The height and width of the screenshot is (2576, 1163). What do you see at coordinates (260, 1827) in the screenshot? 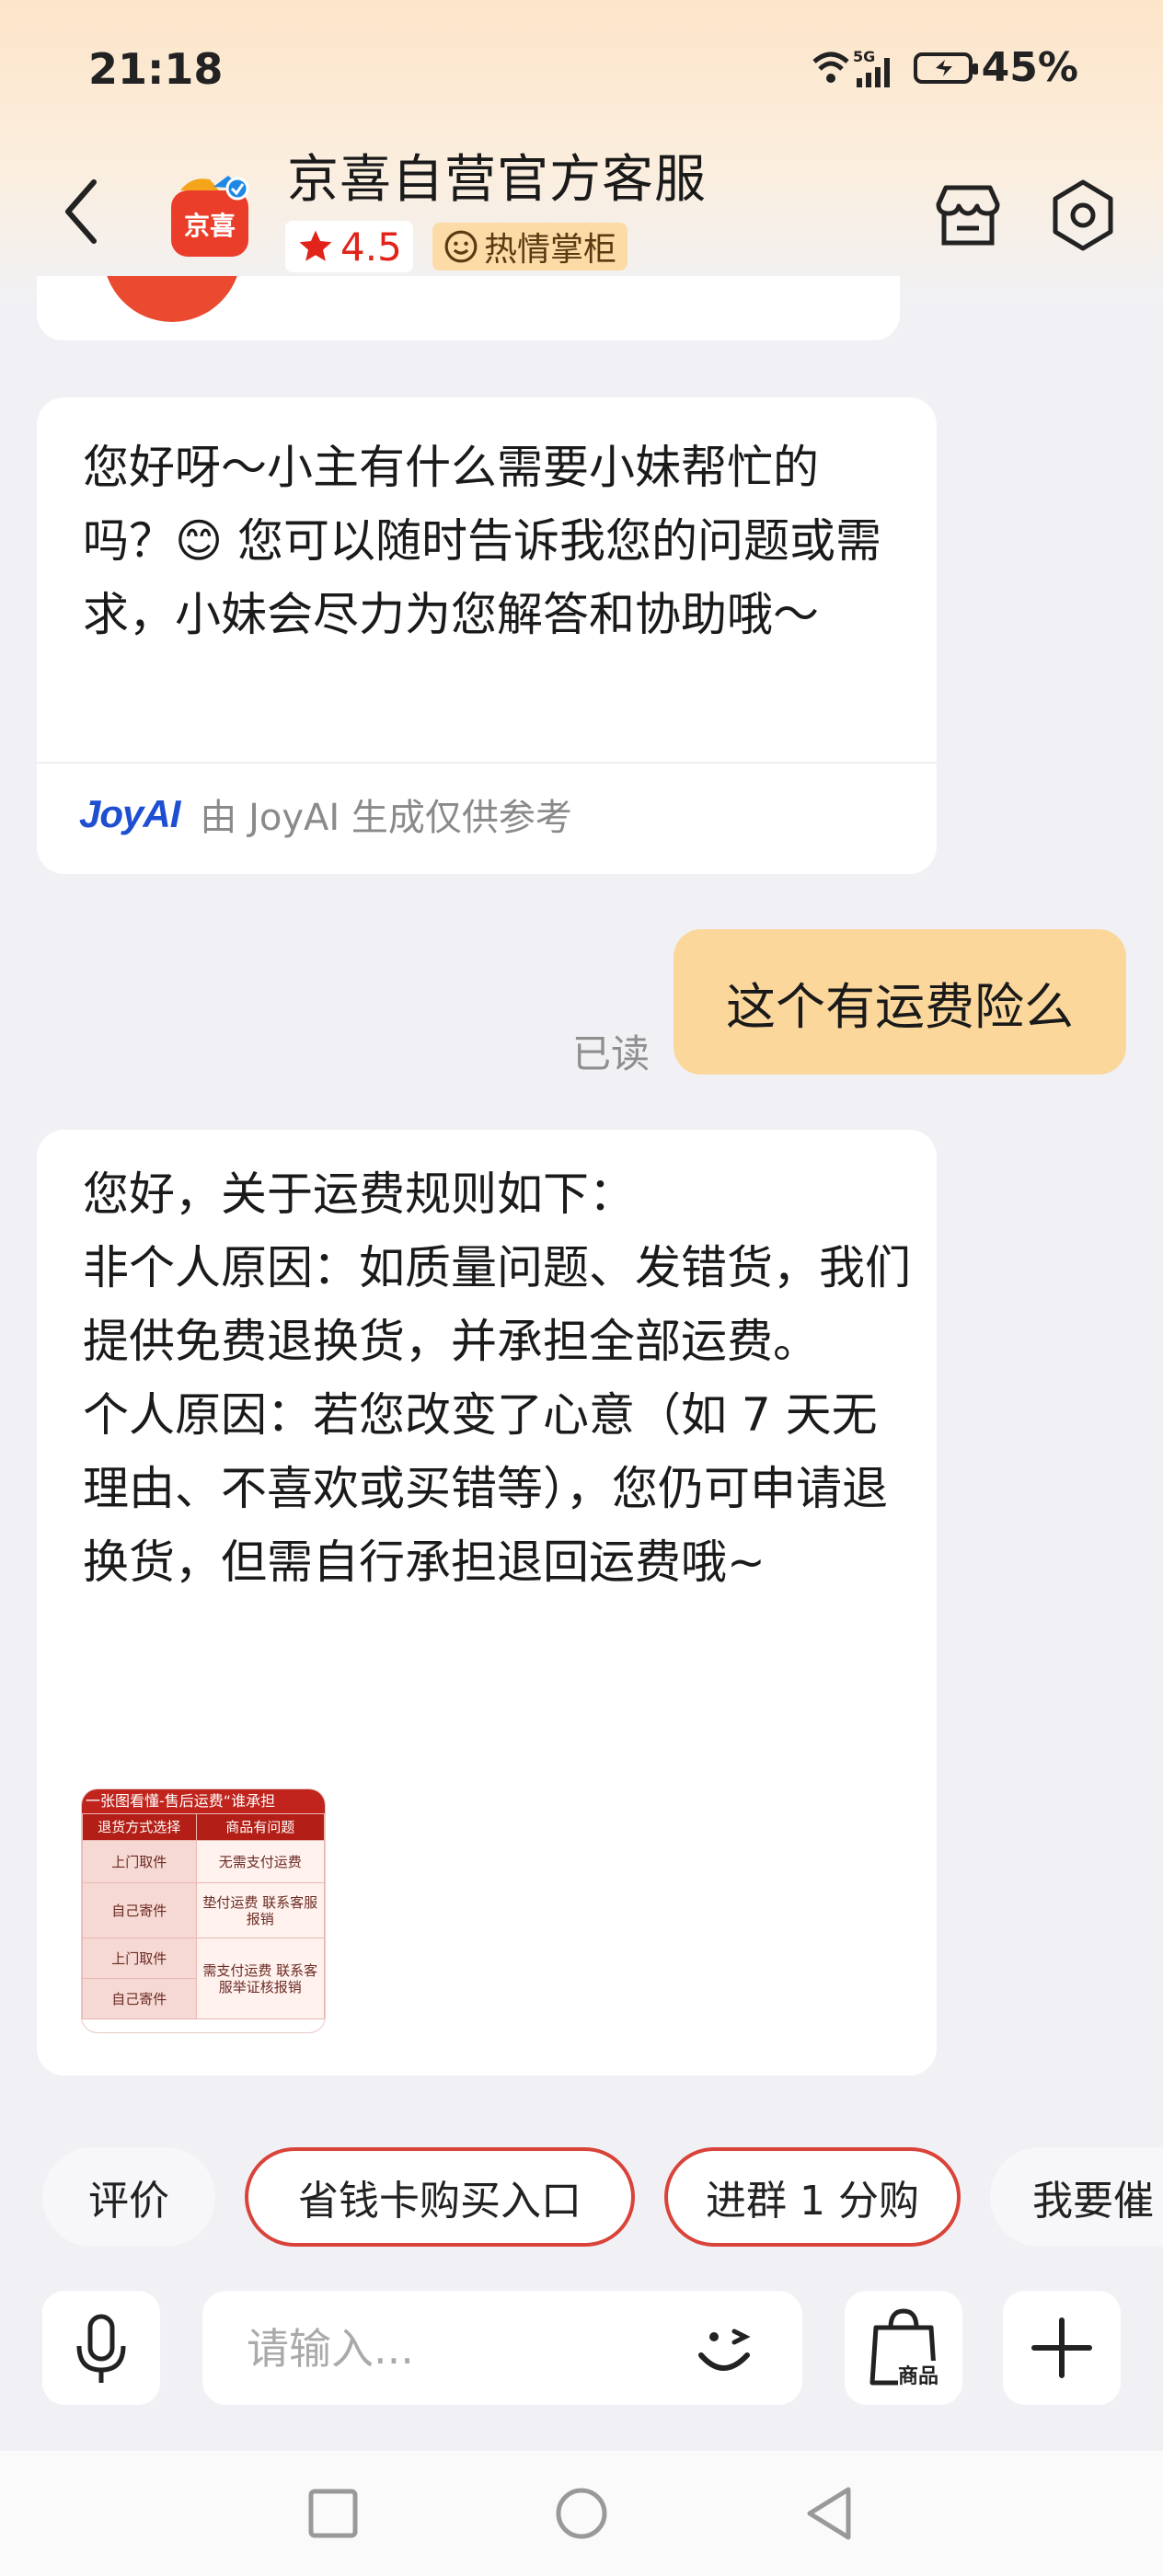
I see `image-header-right: 商品有问题` at bounding box center [260, 1827].